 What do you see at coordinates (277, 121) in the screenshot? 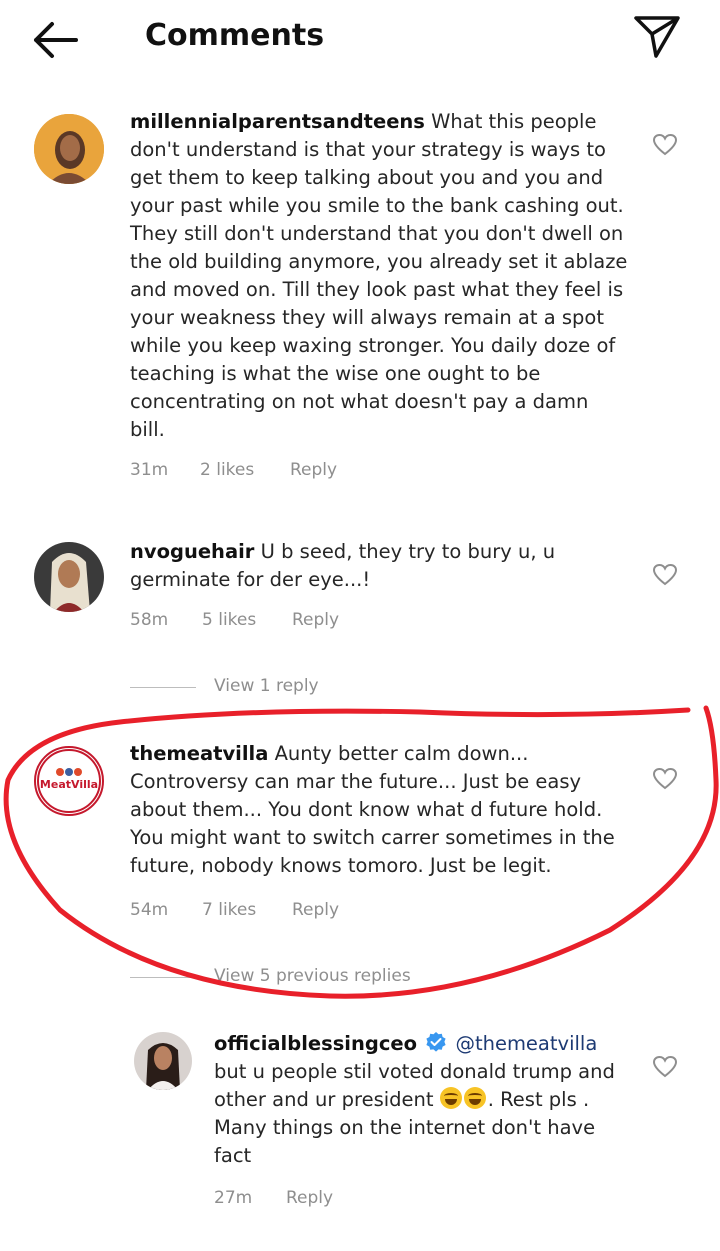
I see `comment-username: millennialparentsandteens` at bounding box center [277, 121].